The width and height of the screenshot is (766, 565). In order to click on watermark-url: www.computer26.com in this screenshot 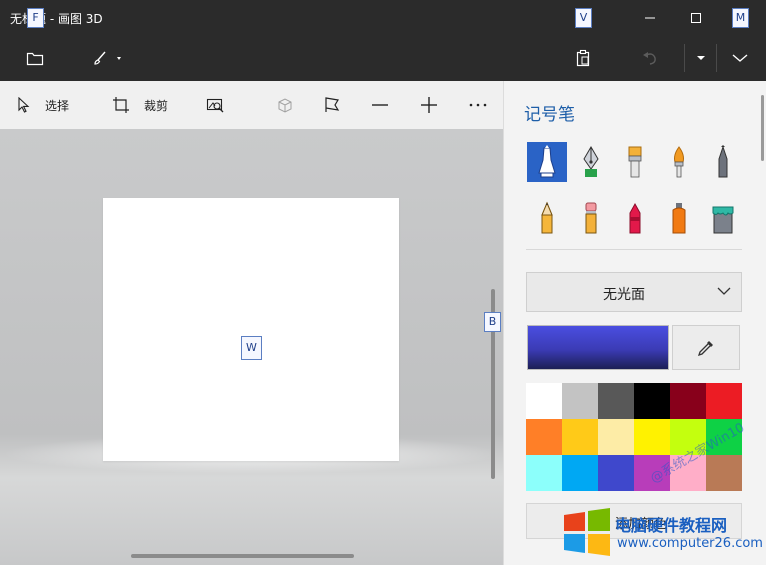, I will do `click(690, 543)`.